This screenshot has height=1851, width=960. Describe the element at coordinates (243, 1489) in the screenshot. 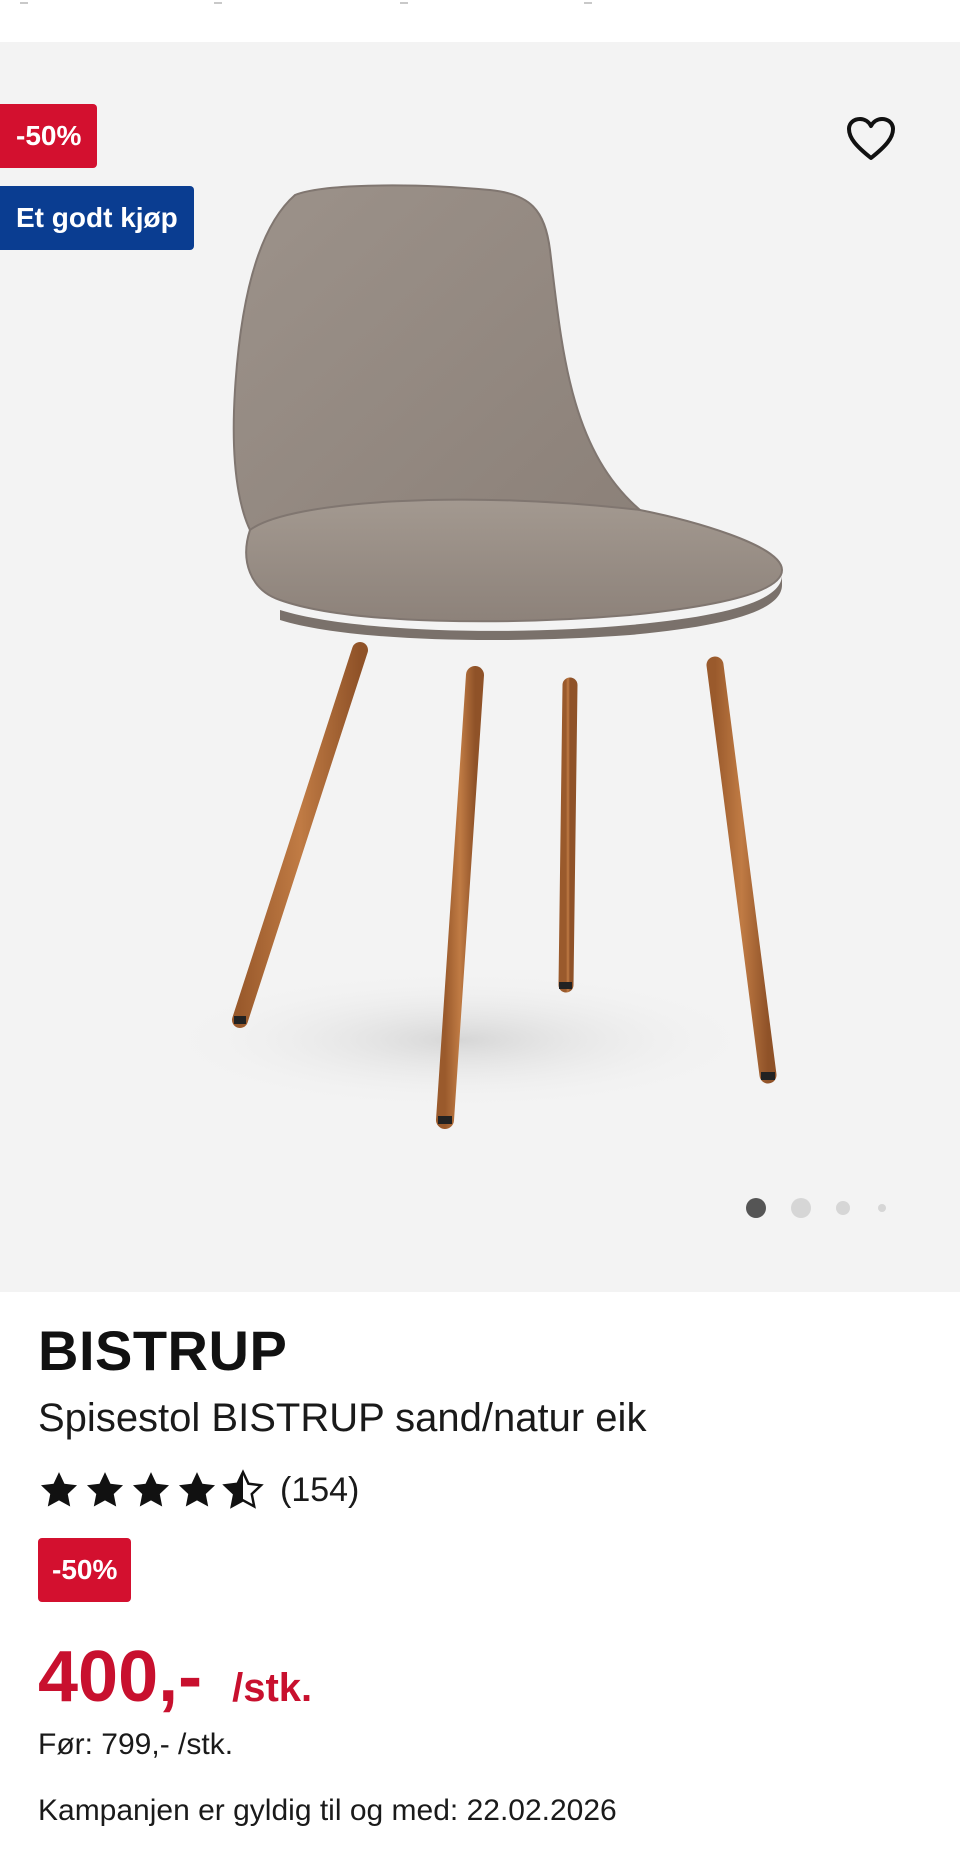

I see `star-half-icon` at that location.